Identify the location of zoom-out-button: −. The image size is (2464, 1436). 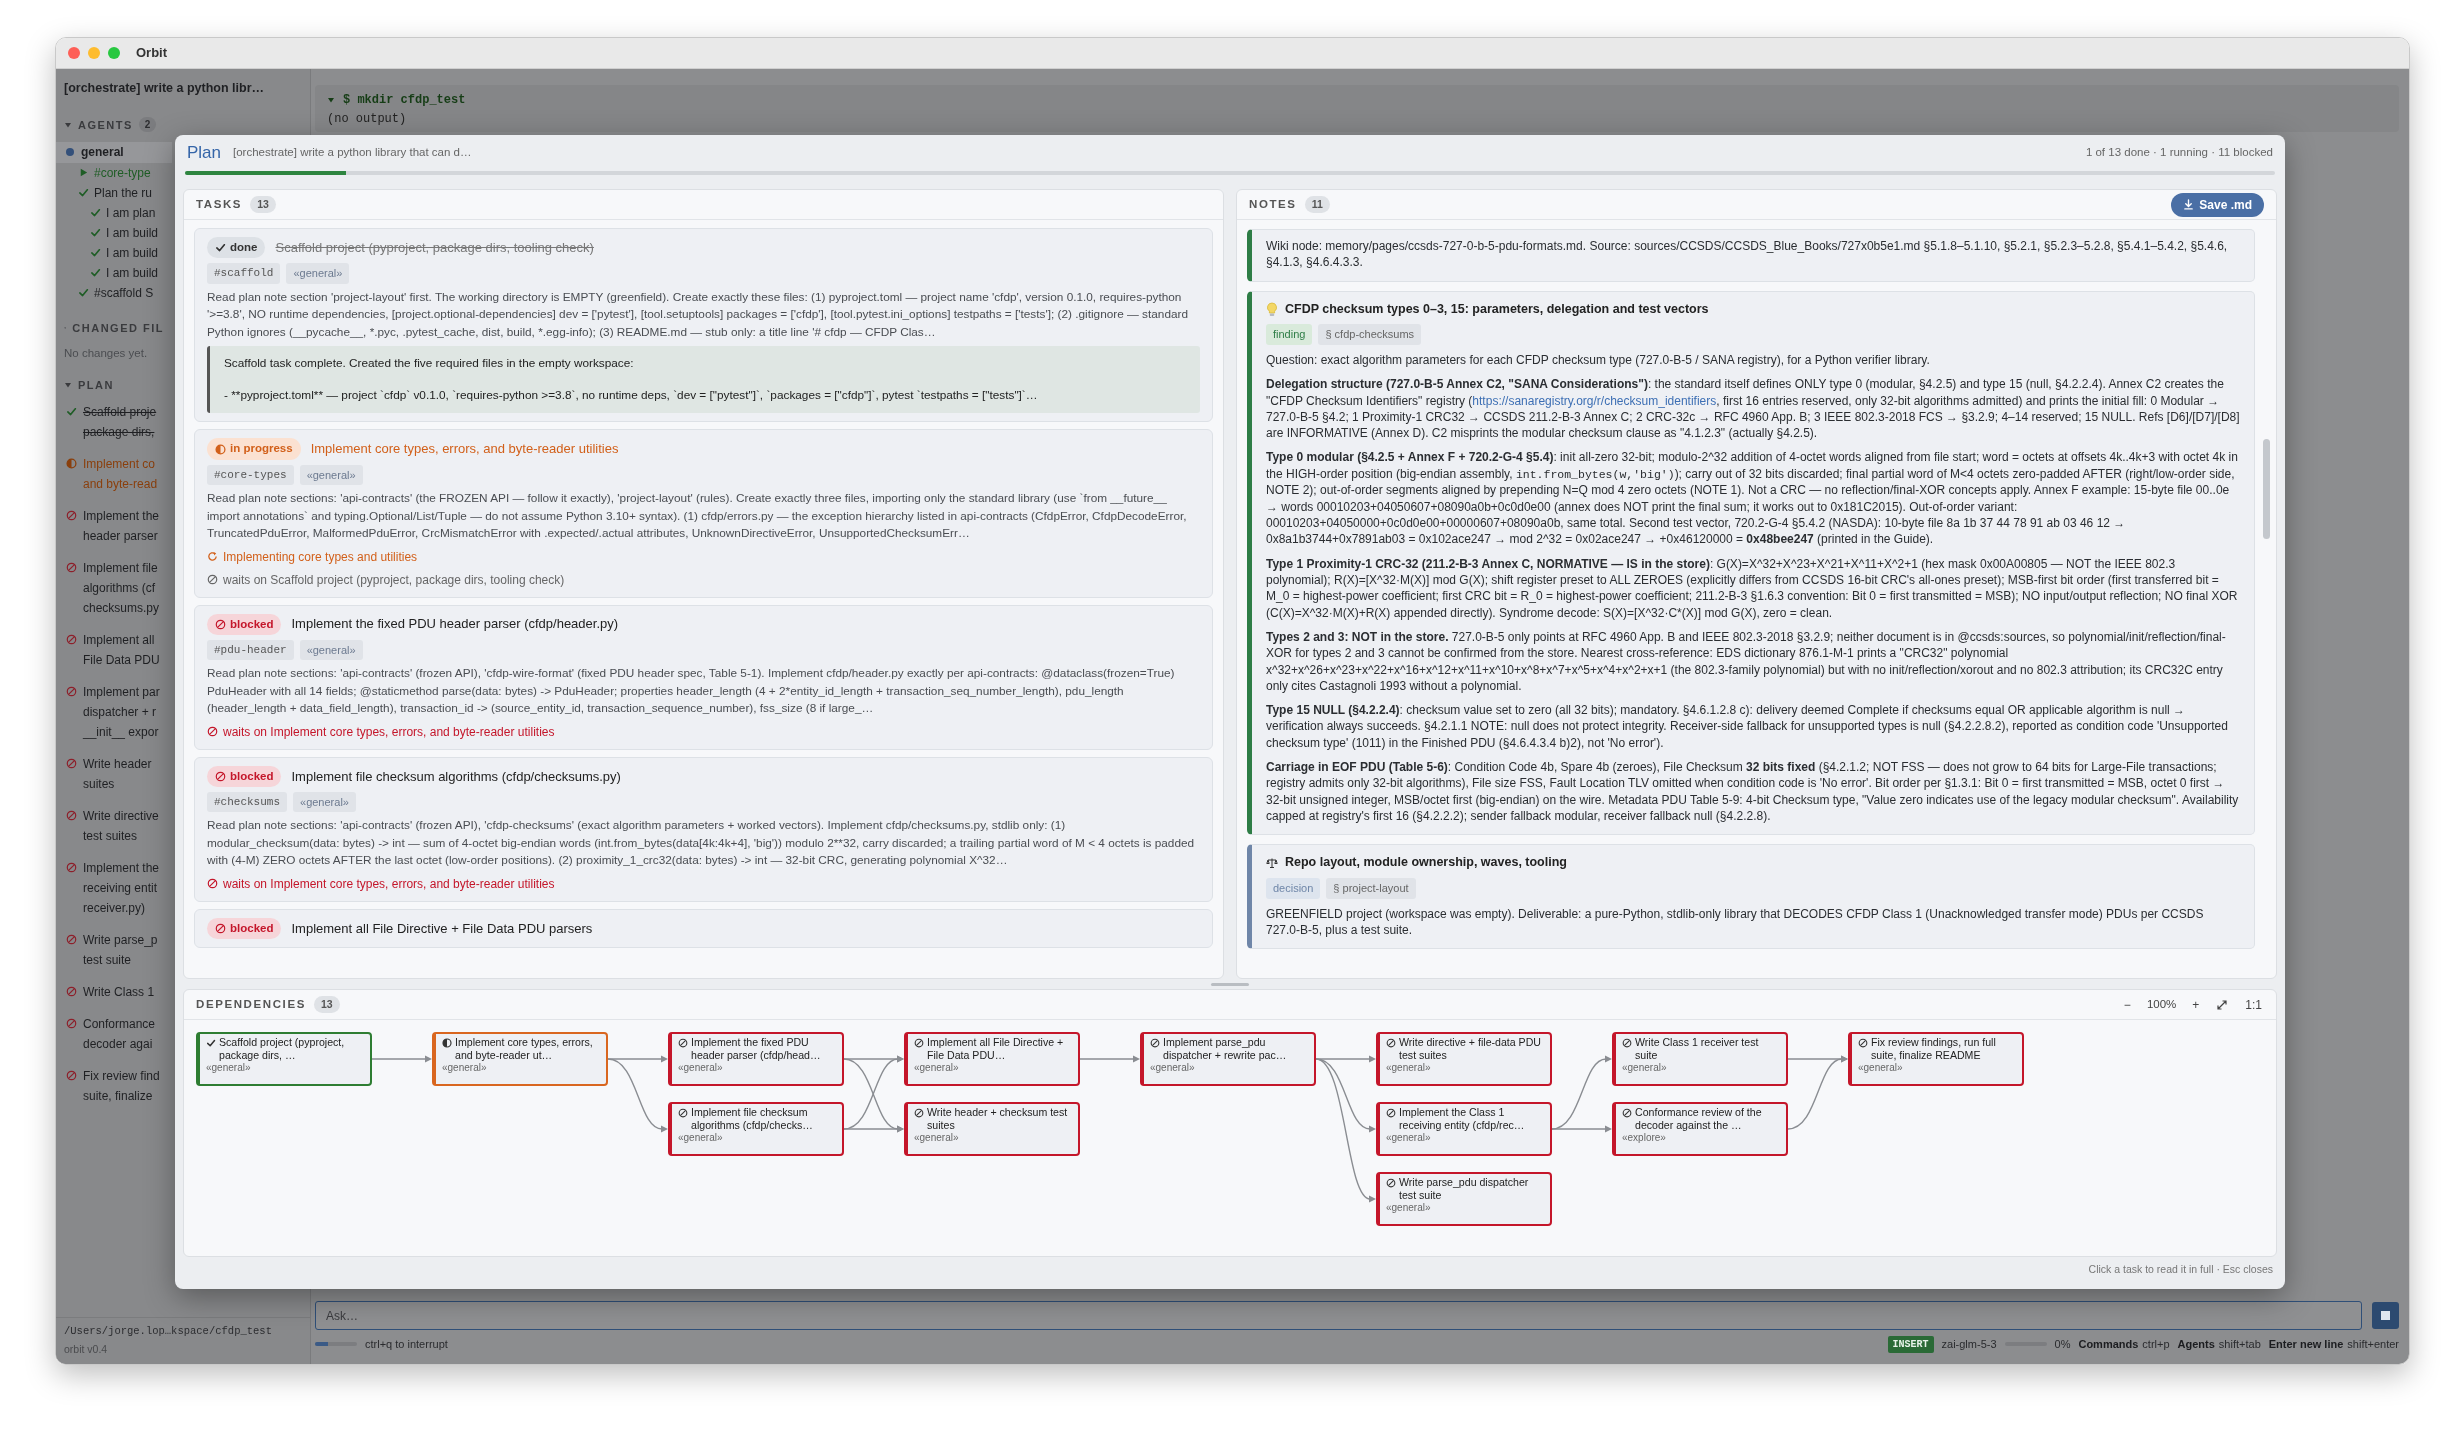
(2127, 1004).